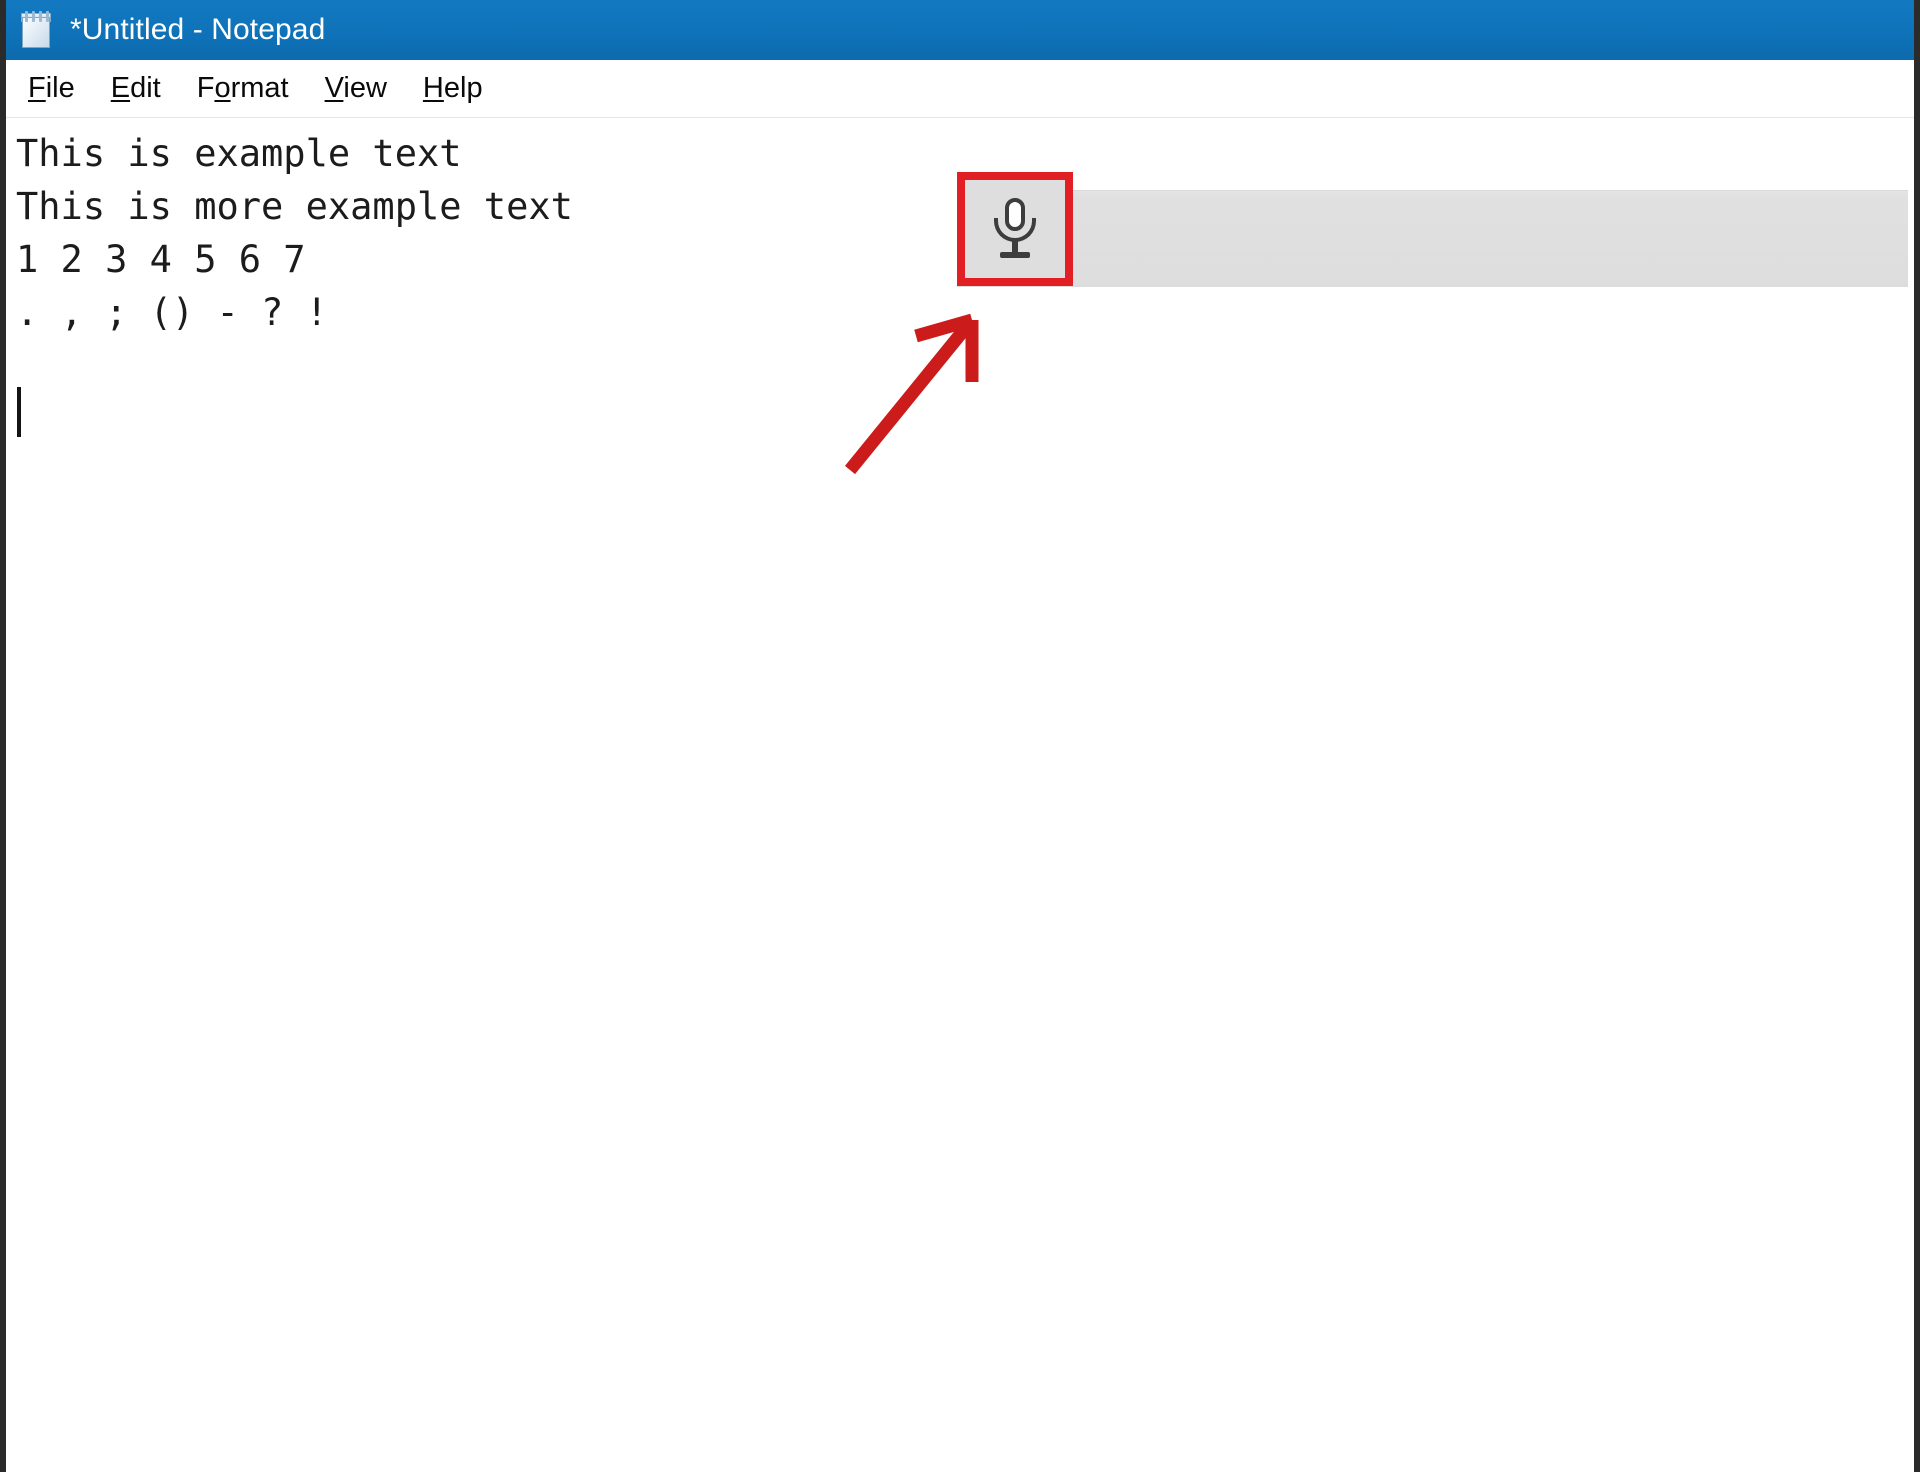  What do you see at coordinates (222, 88) in the screenshot?
I see `menu-accel-format: o` at bounding box center [222, 88].